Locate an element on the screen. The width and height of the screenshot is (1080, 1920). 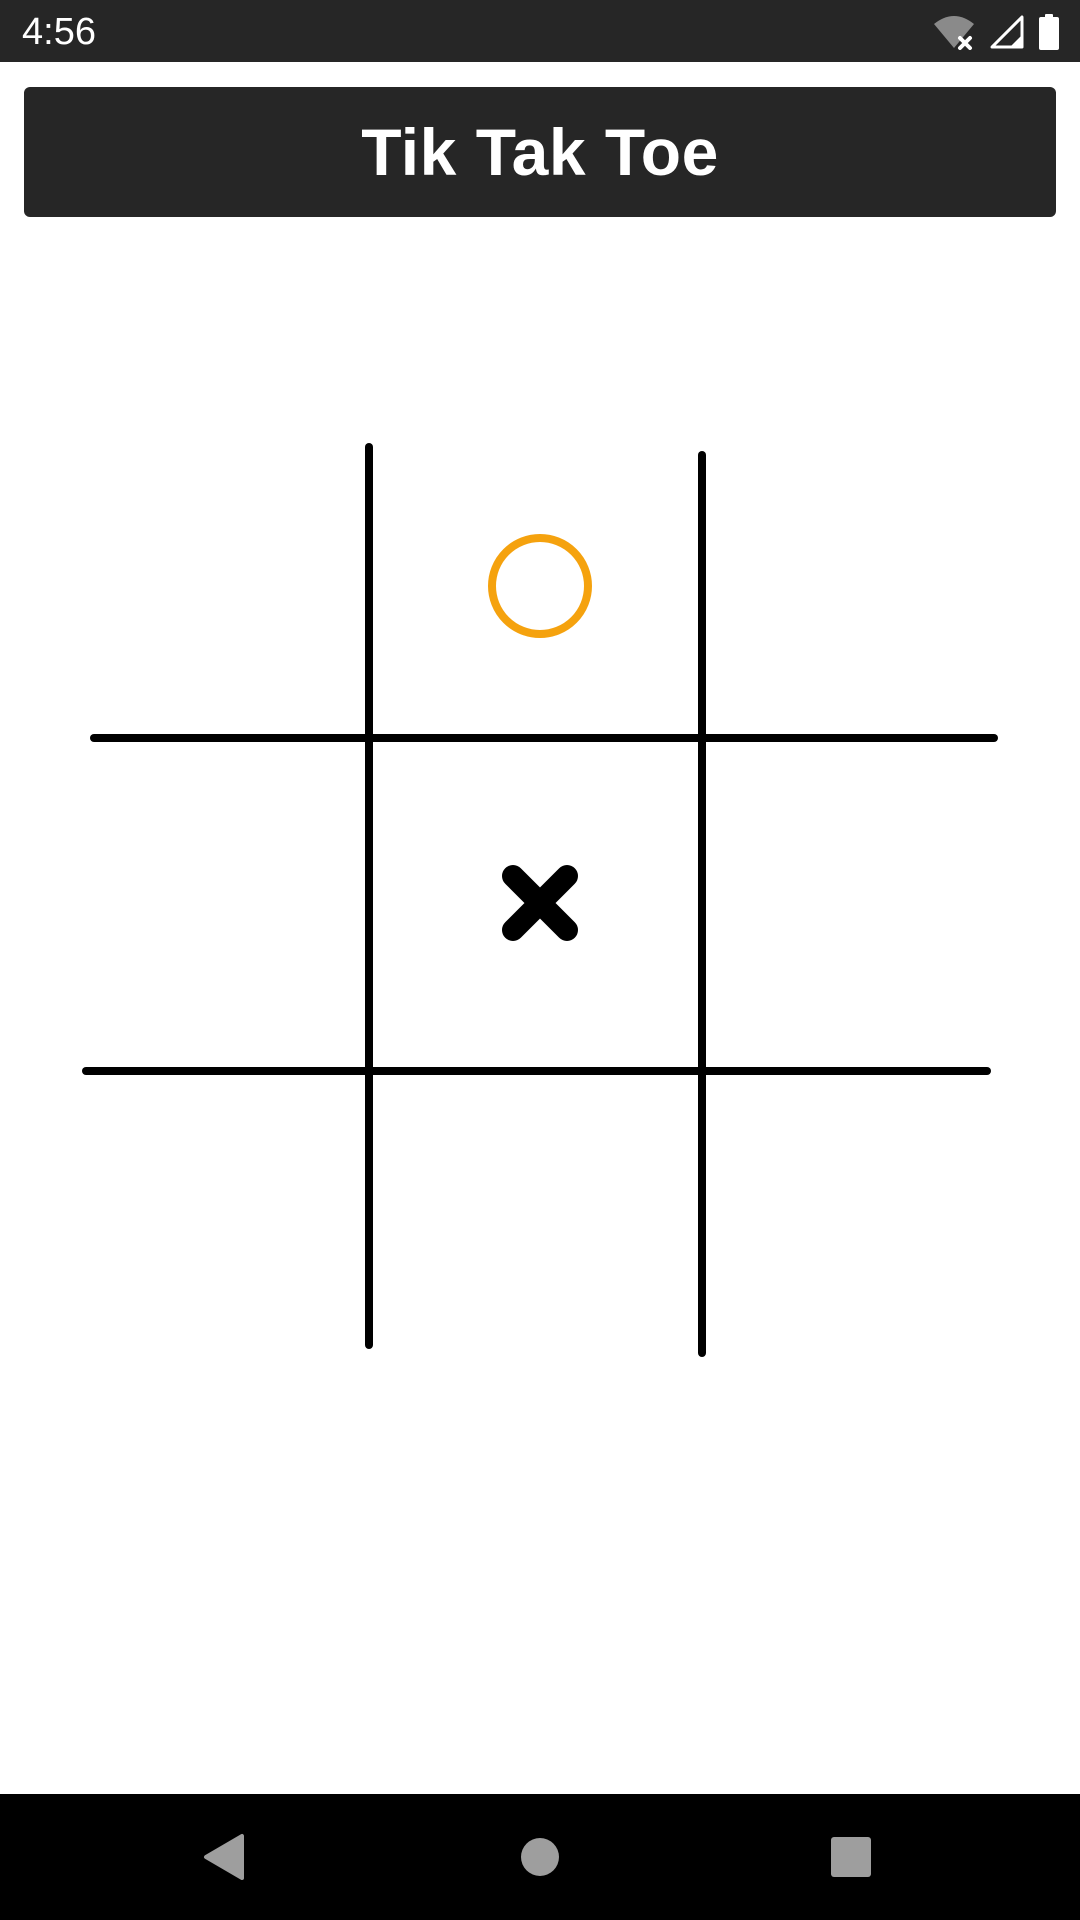
status-time: 4:56 is located at coordinates (59, 32).